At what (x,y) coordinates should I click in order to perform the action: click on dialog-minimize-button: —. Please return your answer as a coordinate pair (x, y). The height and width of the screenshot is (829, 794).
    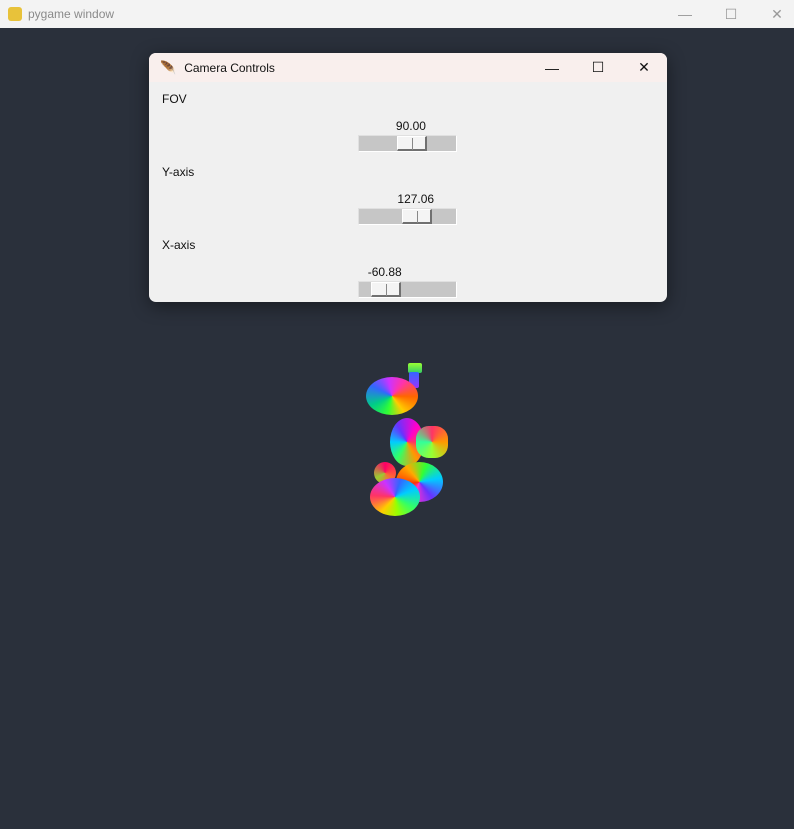
    Looking at the image, I should click on (552, 67).